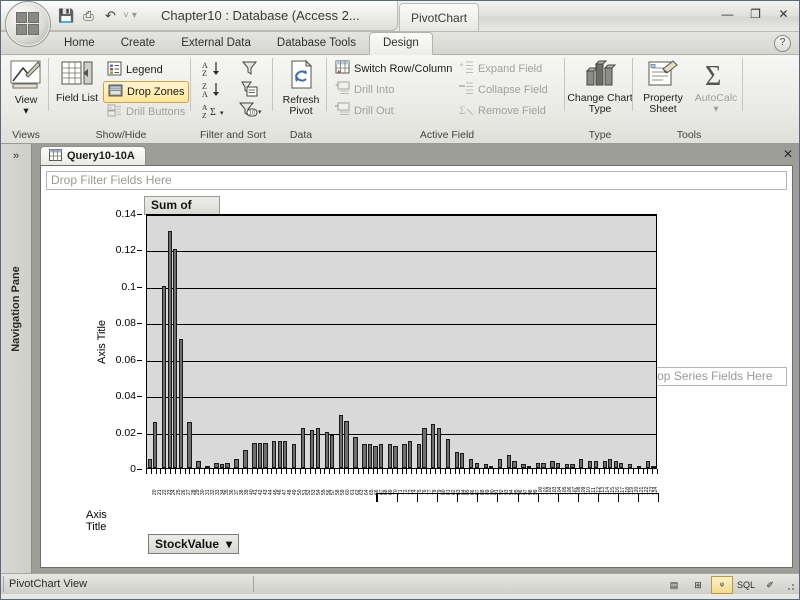 Image resolution: width=800 pixels, height=600 pixels. Describe the element at coordinates (770, 585) in the screenshot. I see `design-view-button: ✐` at that location.